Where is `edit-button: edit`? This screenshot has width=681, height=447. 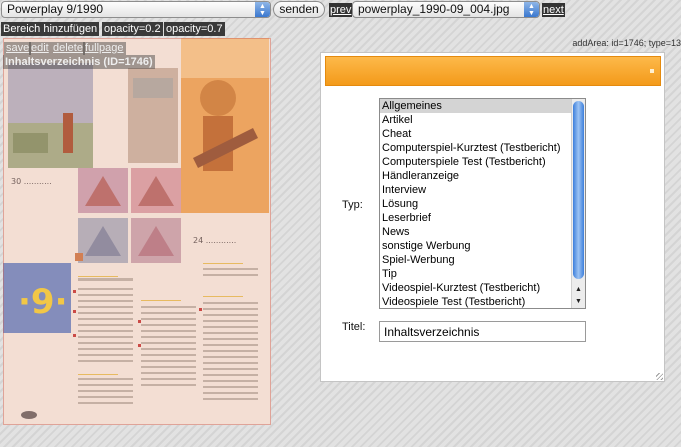 edit-button: edit is located at coordinates (40, 48).